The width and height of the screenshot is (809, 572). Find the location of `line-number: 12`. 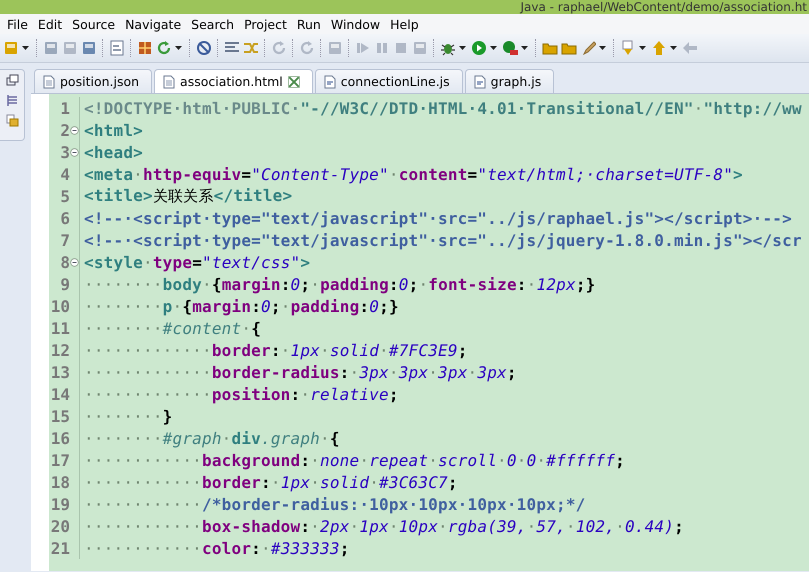

line-number: 12 is located at coordinates (60, 350).